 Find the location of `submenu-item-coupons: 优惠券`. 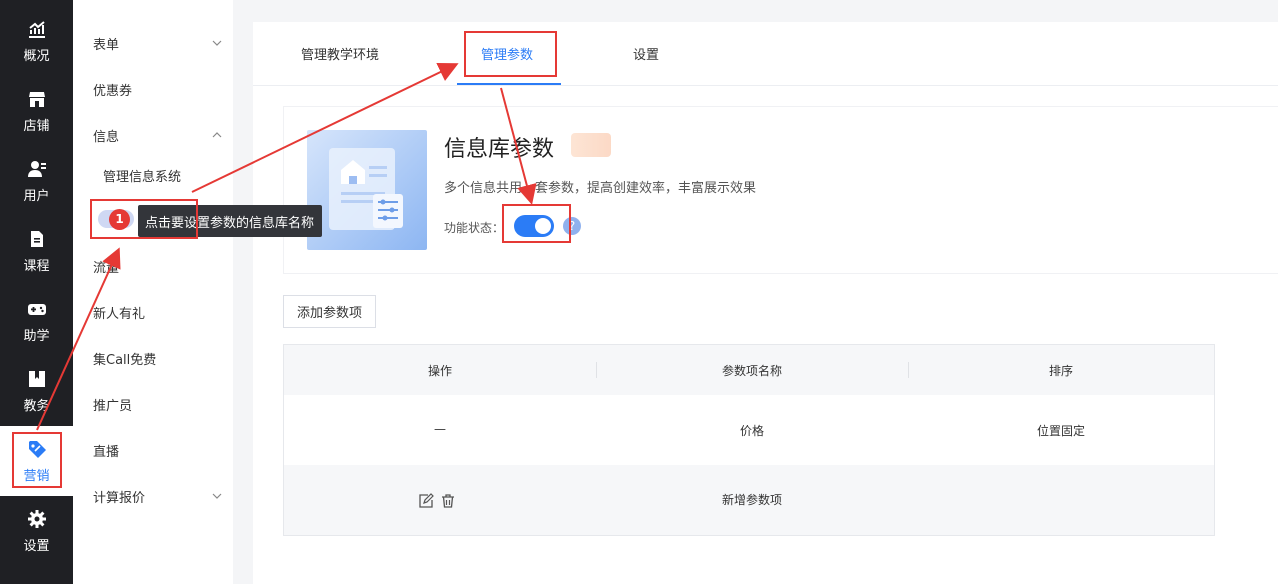

submenu-item-coupons: 优惠券 is located at coordinates (158, 89).